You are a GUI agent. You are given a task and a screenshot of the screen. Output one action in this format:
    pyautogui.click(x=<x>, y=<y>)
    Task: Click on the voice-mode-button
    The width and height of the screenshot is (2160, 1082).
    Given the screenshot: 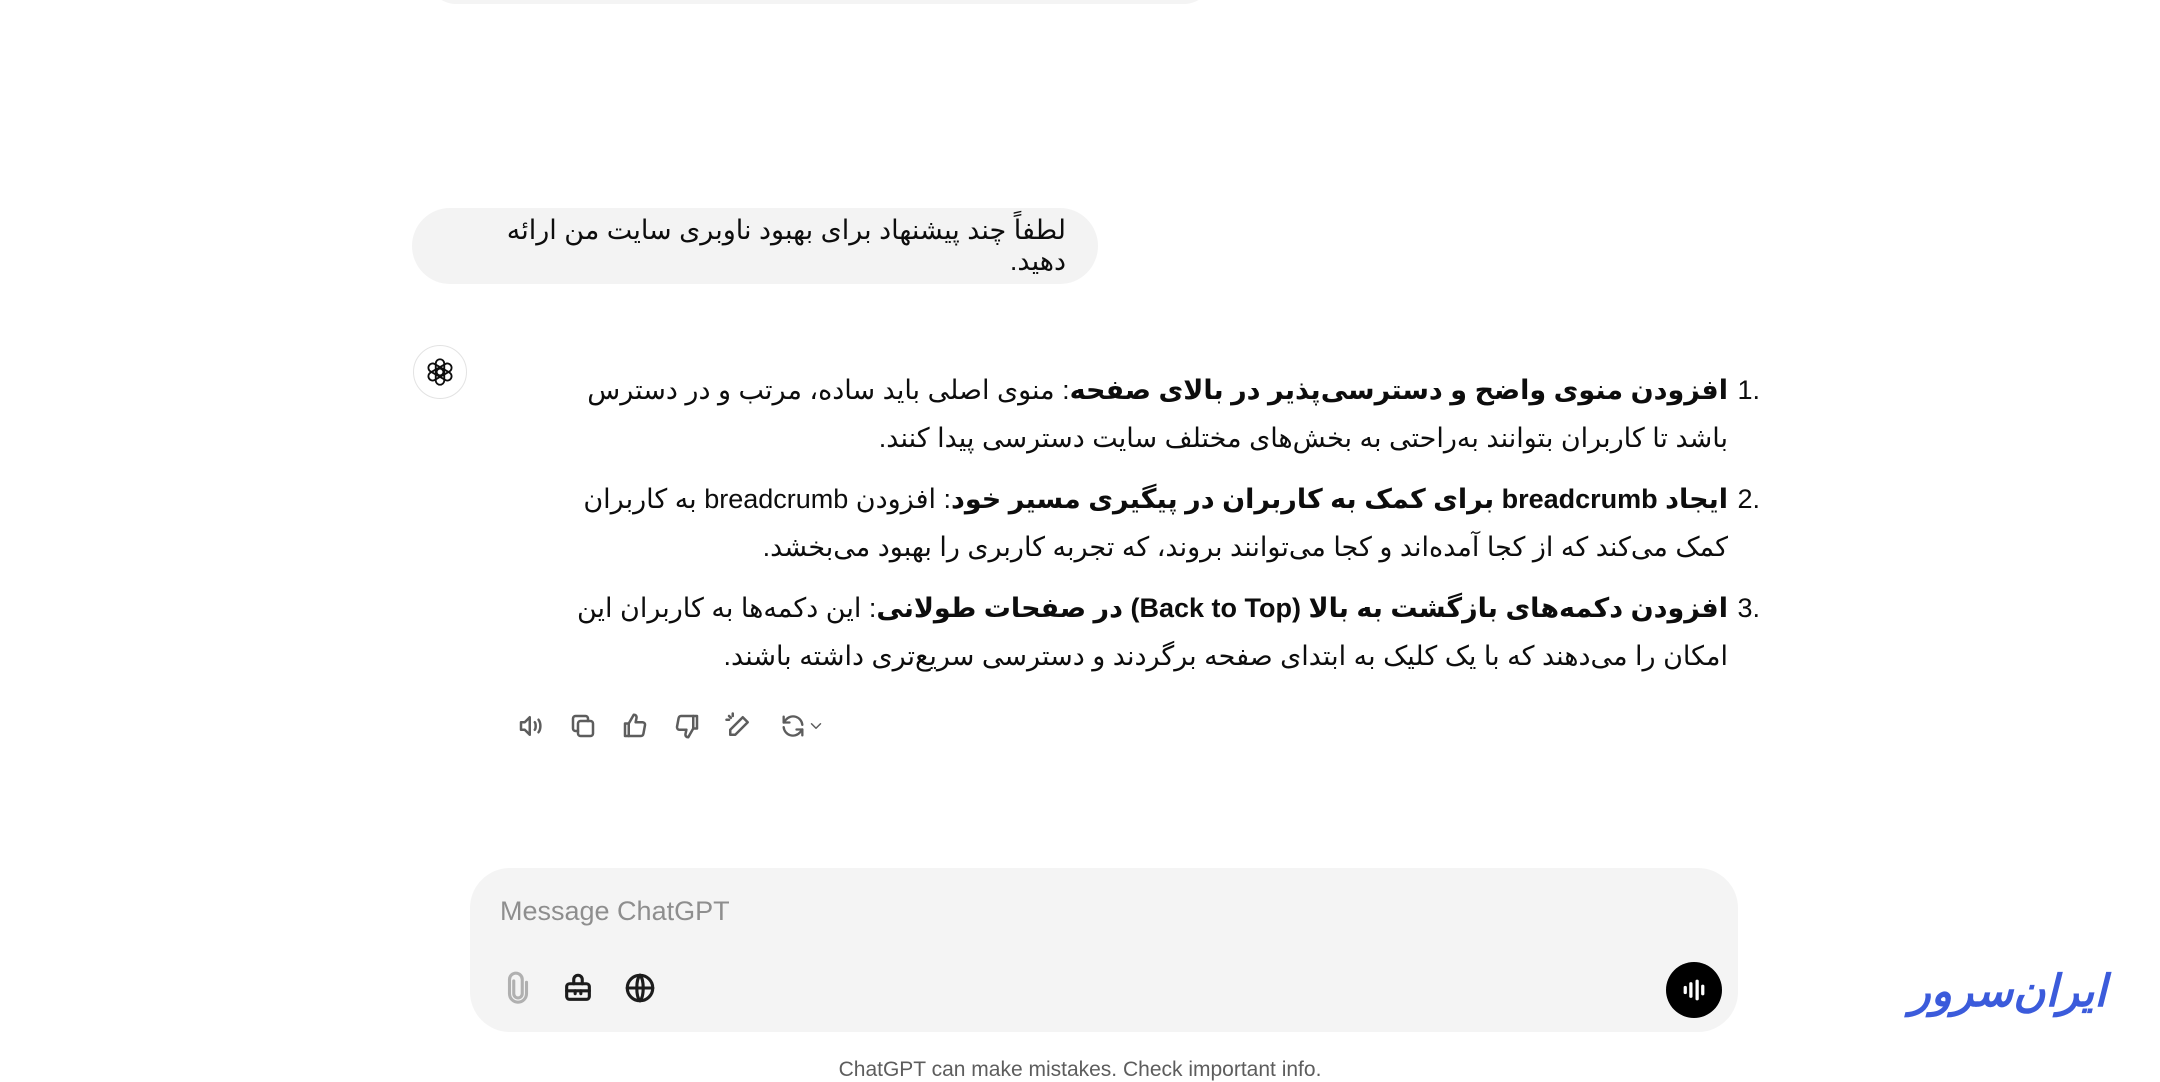 What is the action you would take?
    pyautogui.click(x=1694, y=990)
    